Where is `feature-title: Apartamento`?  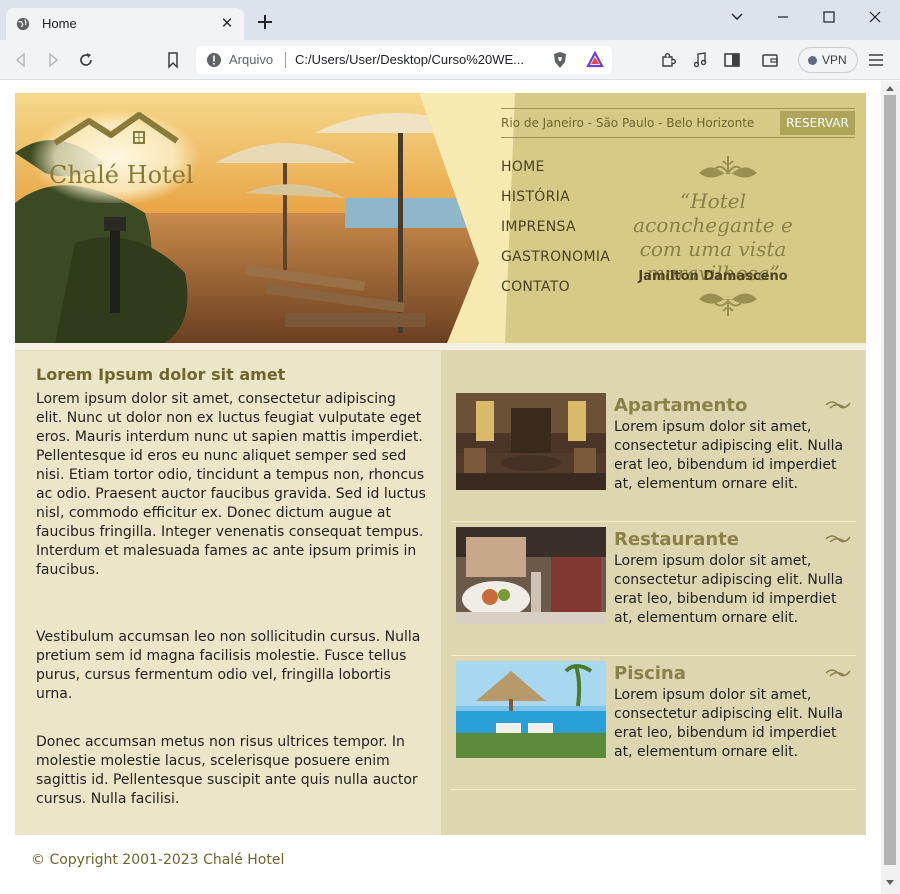 feature-title: Apartamento is located at coordinates (681, 405).